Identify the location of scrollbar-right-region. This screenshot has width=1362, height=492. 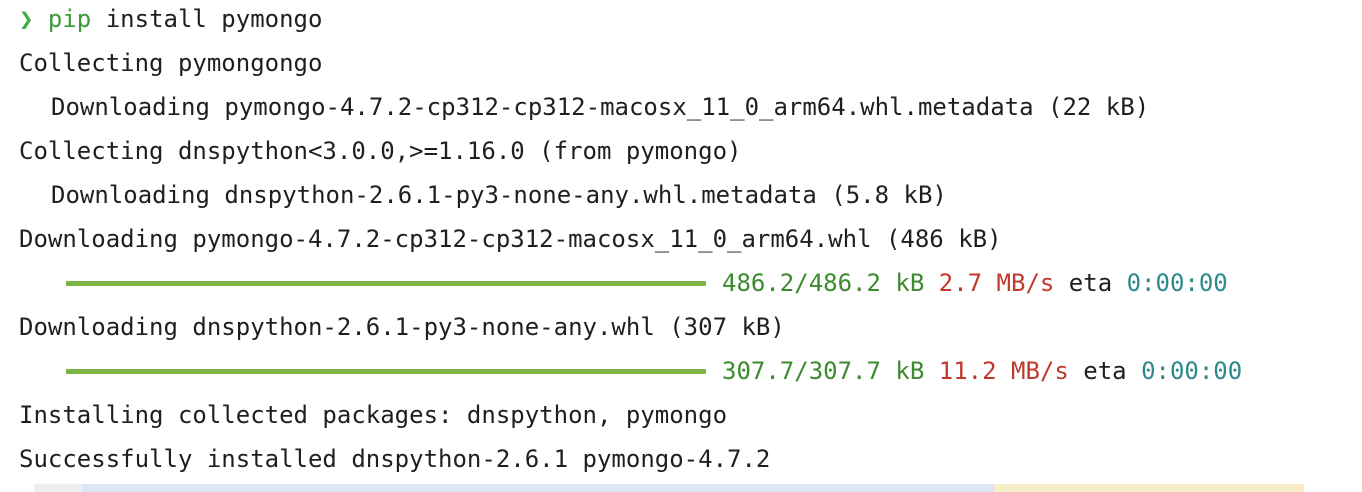
(1149, 488).